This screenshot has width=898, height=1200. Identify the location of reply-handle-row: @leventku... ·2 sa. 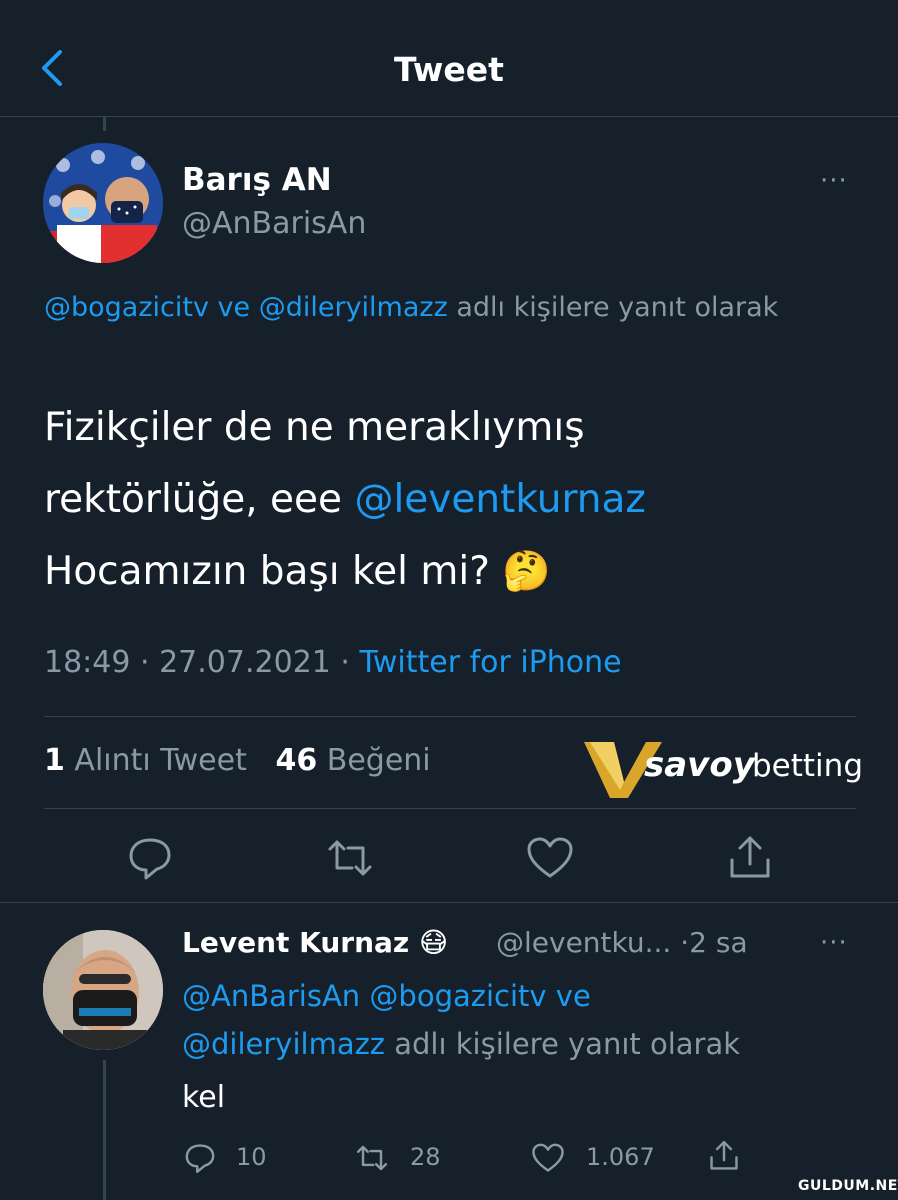
(622, 942).